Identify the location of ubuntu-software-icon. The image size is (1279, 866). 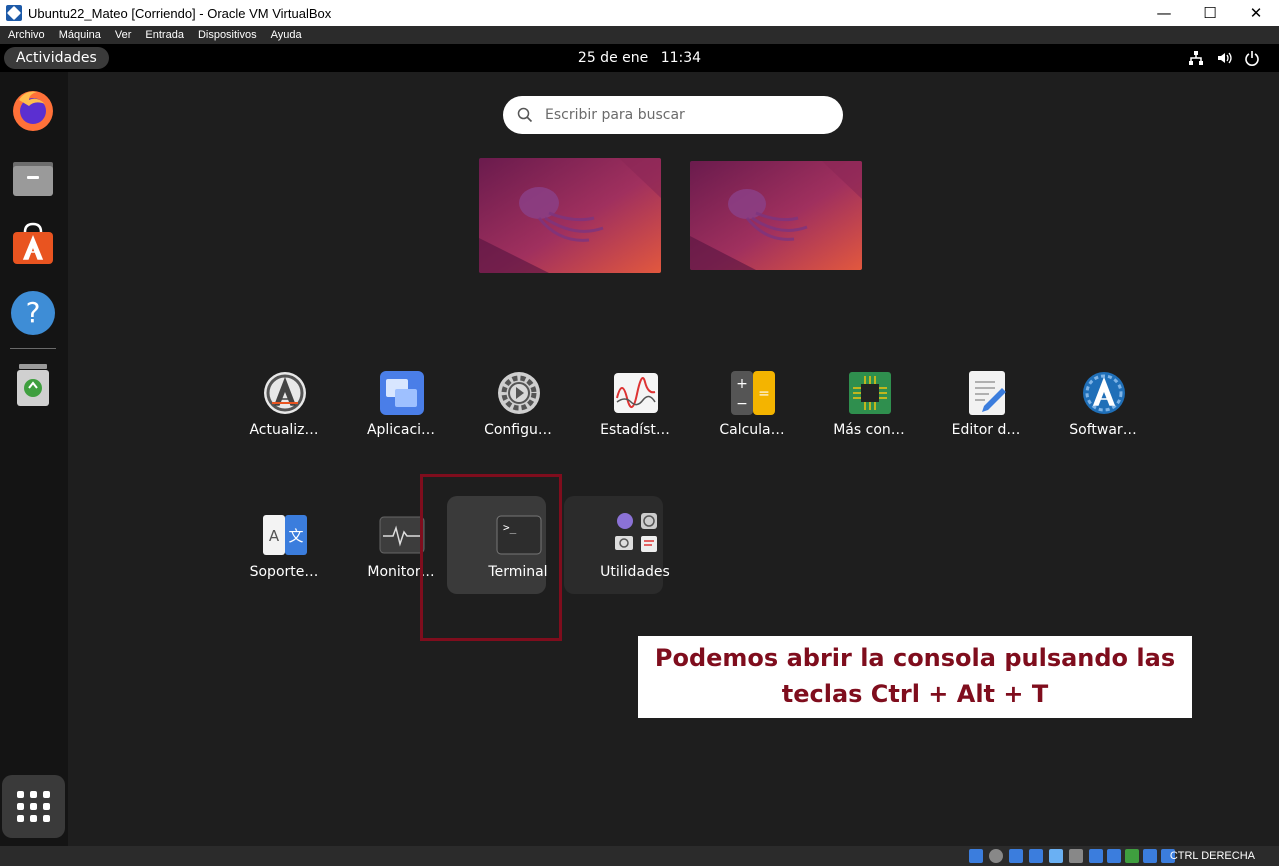
(33, 244).